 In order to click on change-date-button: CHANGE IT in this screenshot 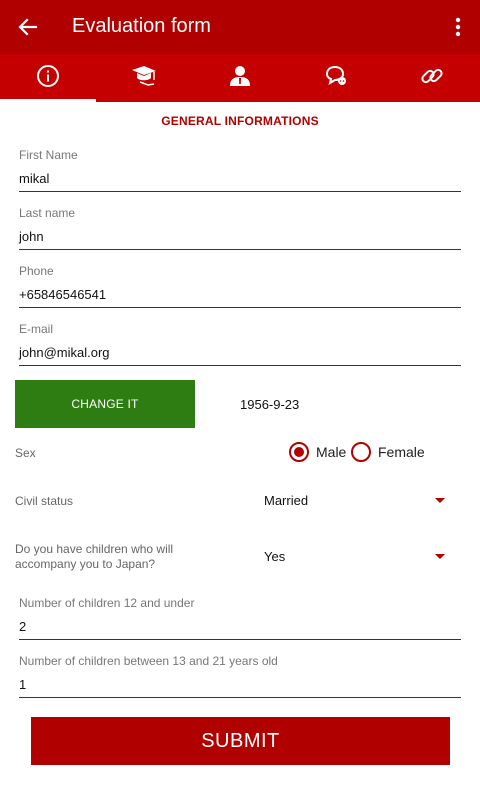, I will do `click(105, 404)`.